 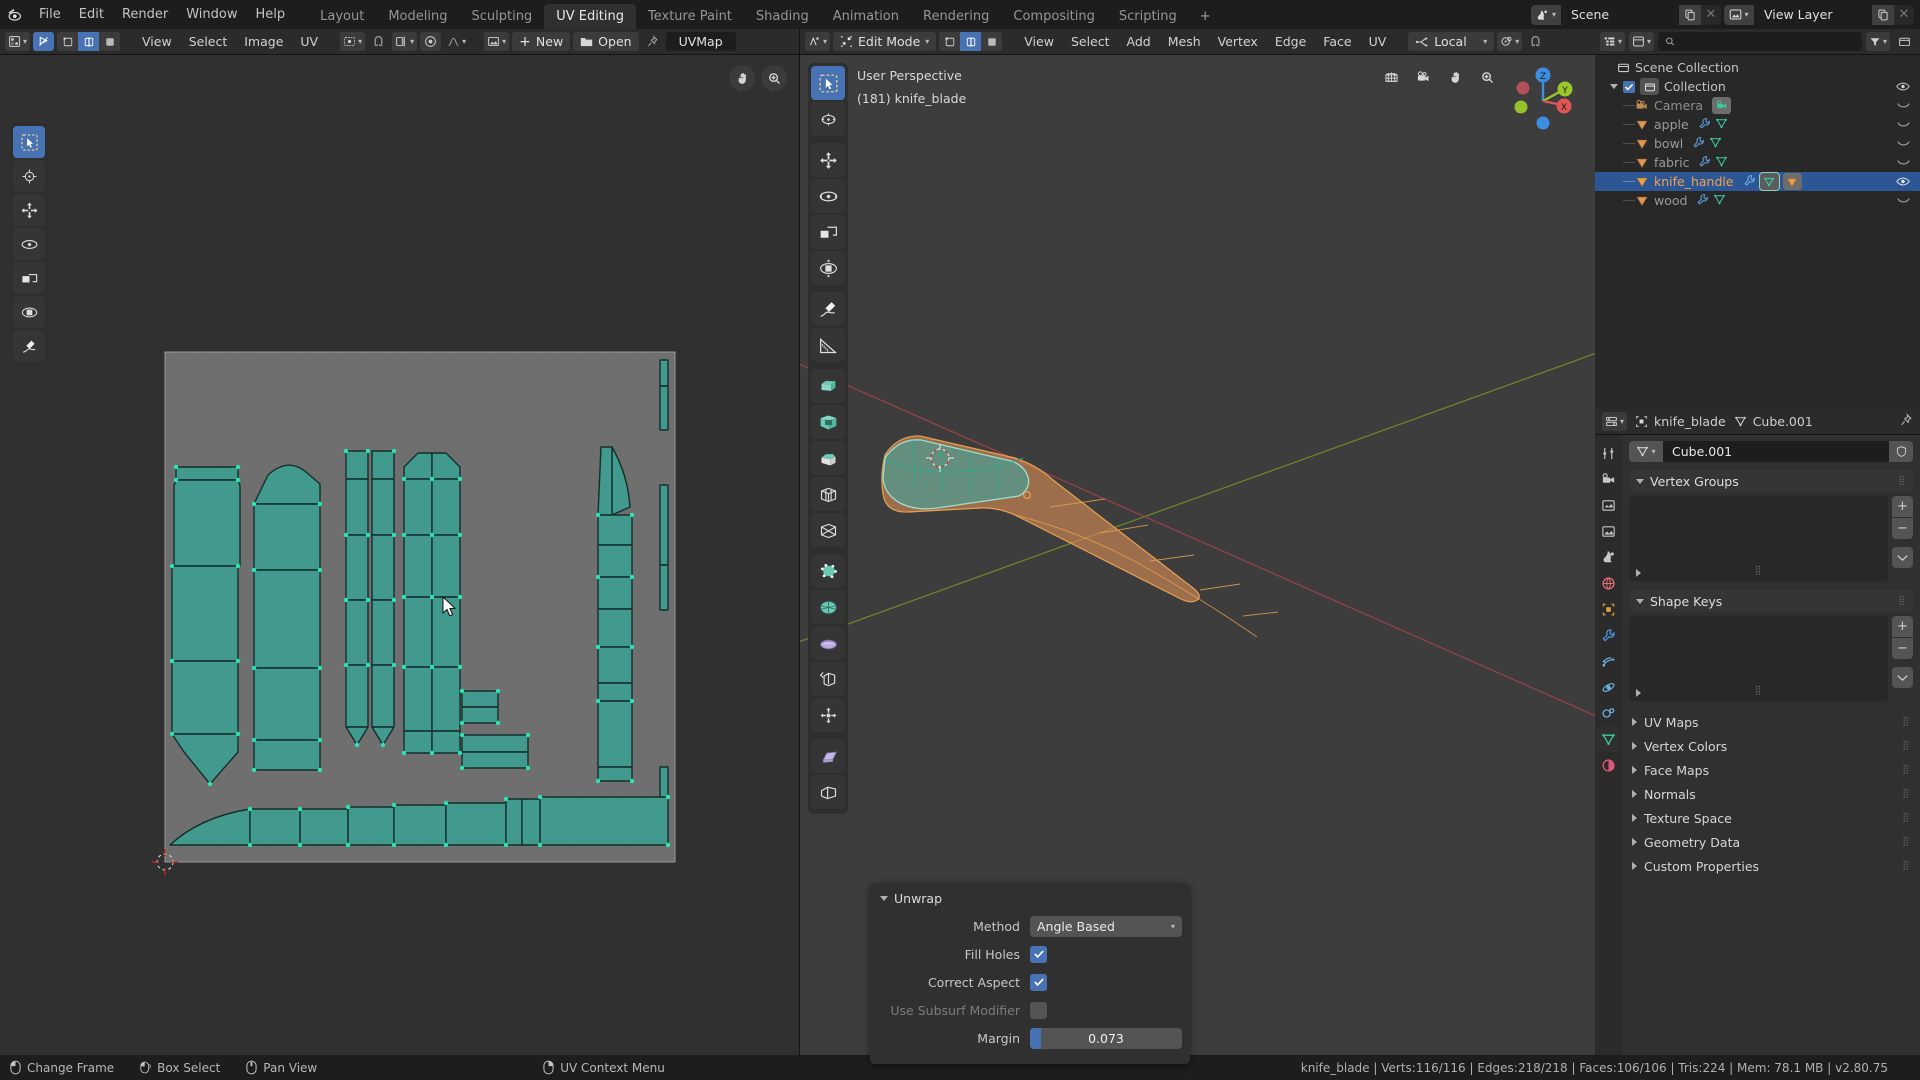 I want to click on properties-tab-tool, so click(x=1608, y=453).